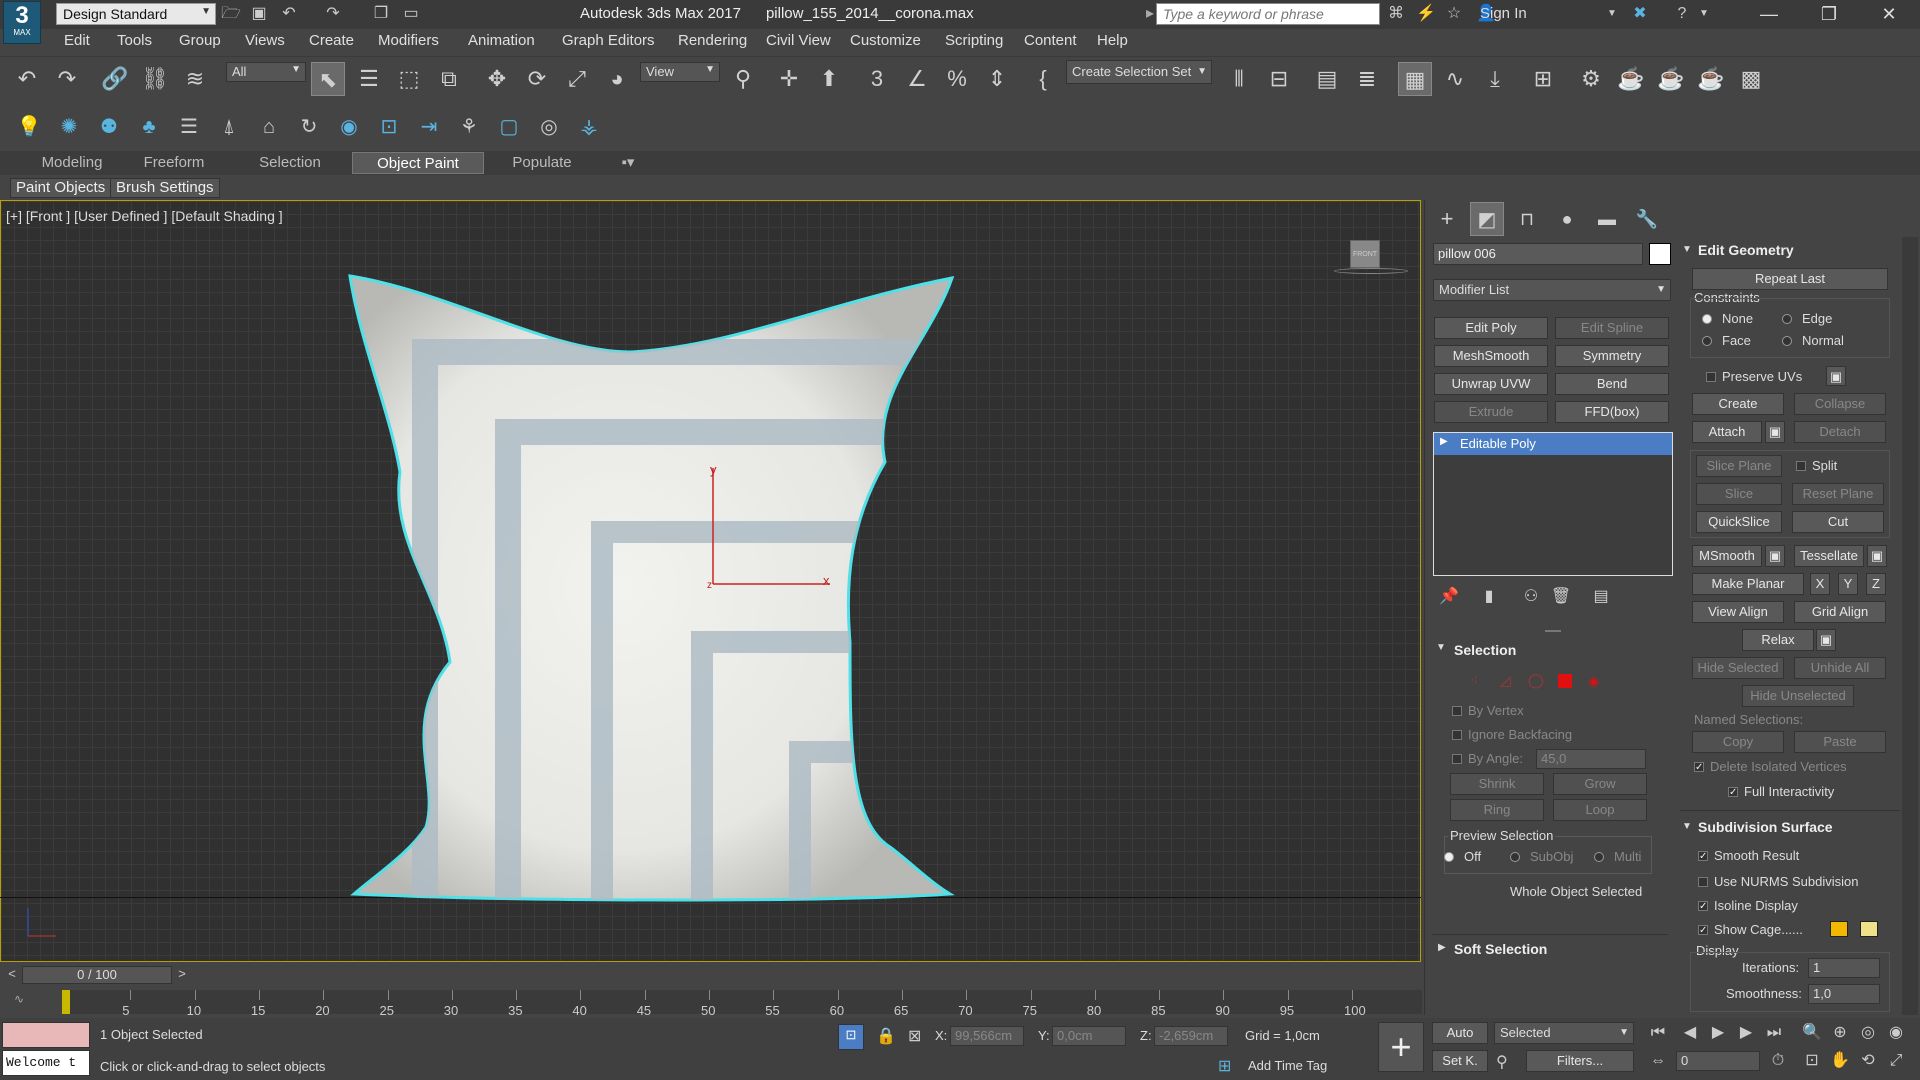  What do you see at coordinates (1718, 1061) in the screenshot?
I see `current-frame-field: 0` at bounding box center [1718, 1061].